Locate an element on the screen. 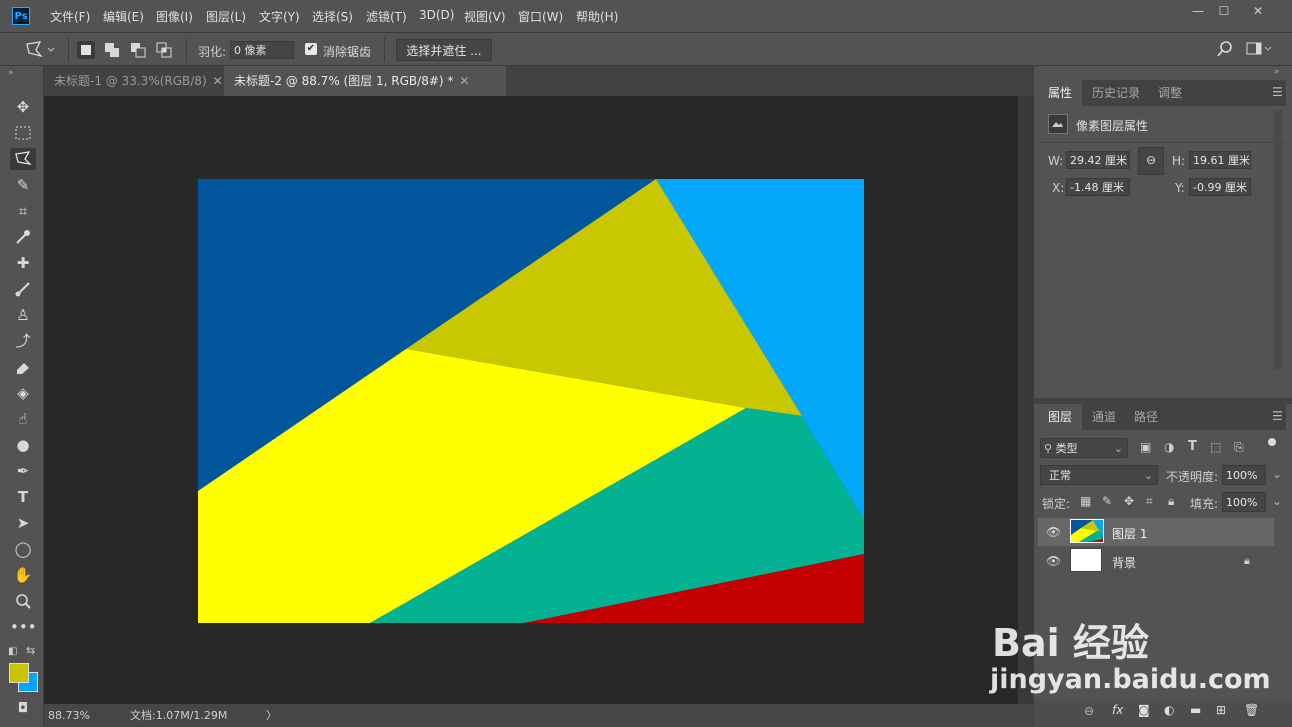 The width and height of the screenshot is (1292, 727). tab-layers: 图层 is located at coordinates (1060, 417).